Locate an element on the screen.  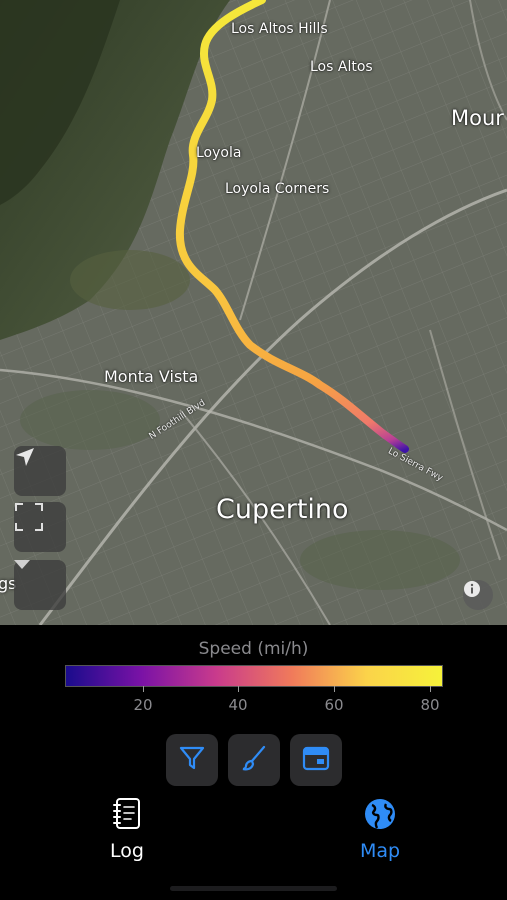
place-label-monta-vista: Monta Vista is located at coordinates (151, 376).